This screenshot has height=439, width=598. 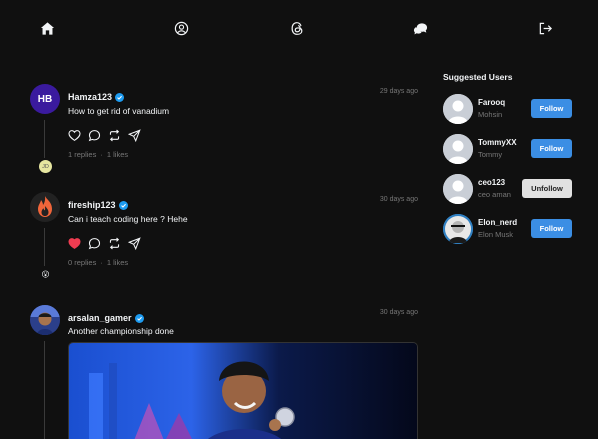 I want to click on post-header: fireship123 30 days ago, so click(x=243, y=202).